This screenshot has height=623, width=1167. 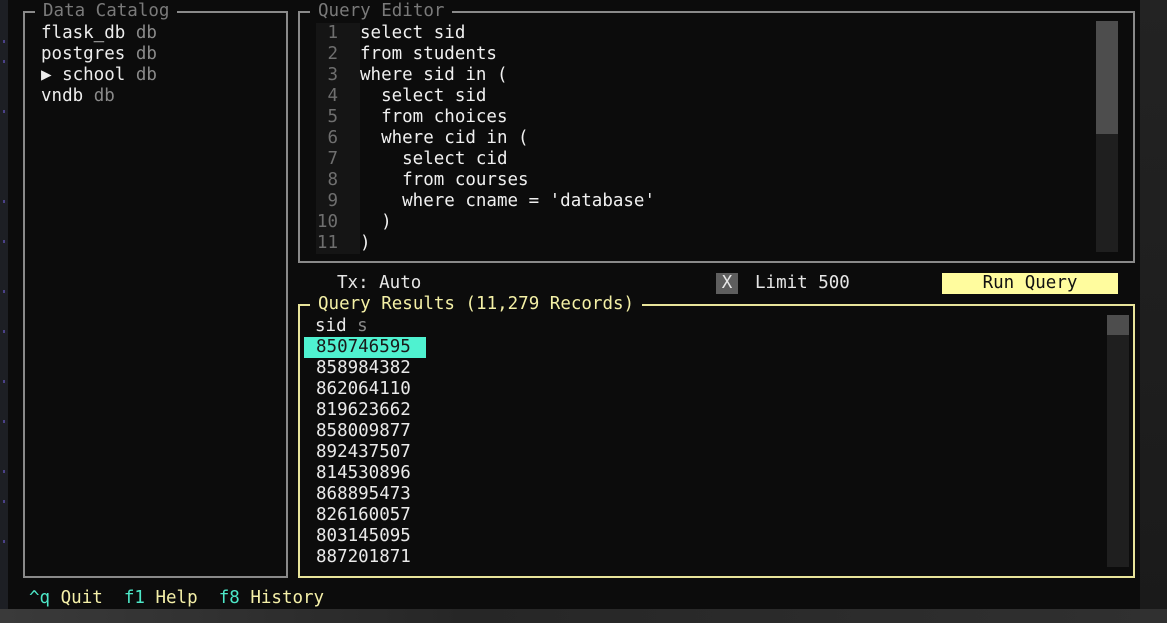 What do you see at coordinates (434, 117) in the screenshot?
I see `code-text: from choices` at bounding box center [434, 117].